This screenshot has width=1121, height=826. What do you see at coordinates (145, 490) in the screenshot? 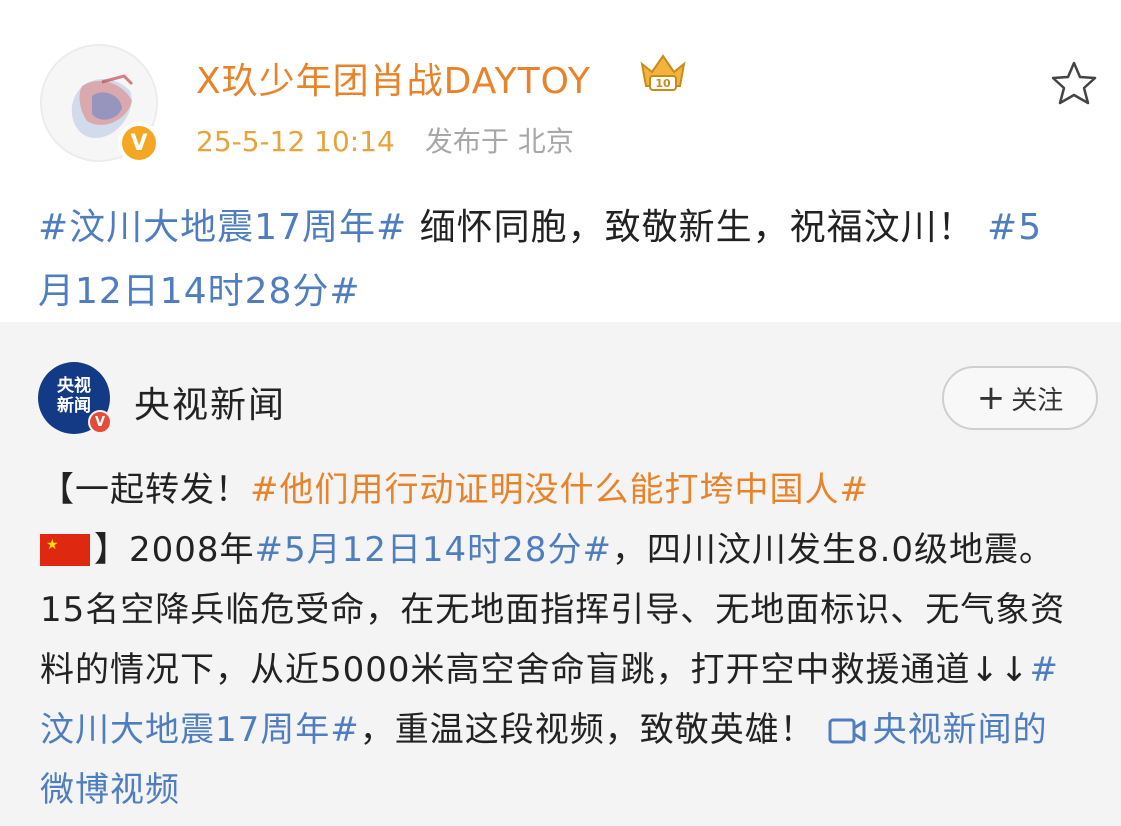
I see `repost-text-segment: 【一起转发！` at bounding box center [145, 490].